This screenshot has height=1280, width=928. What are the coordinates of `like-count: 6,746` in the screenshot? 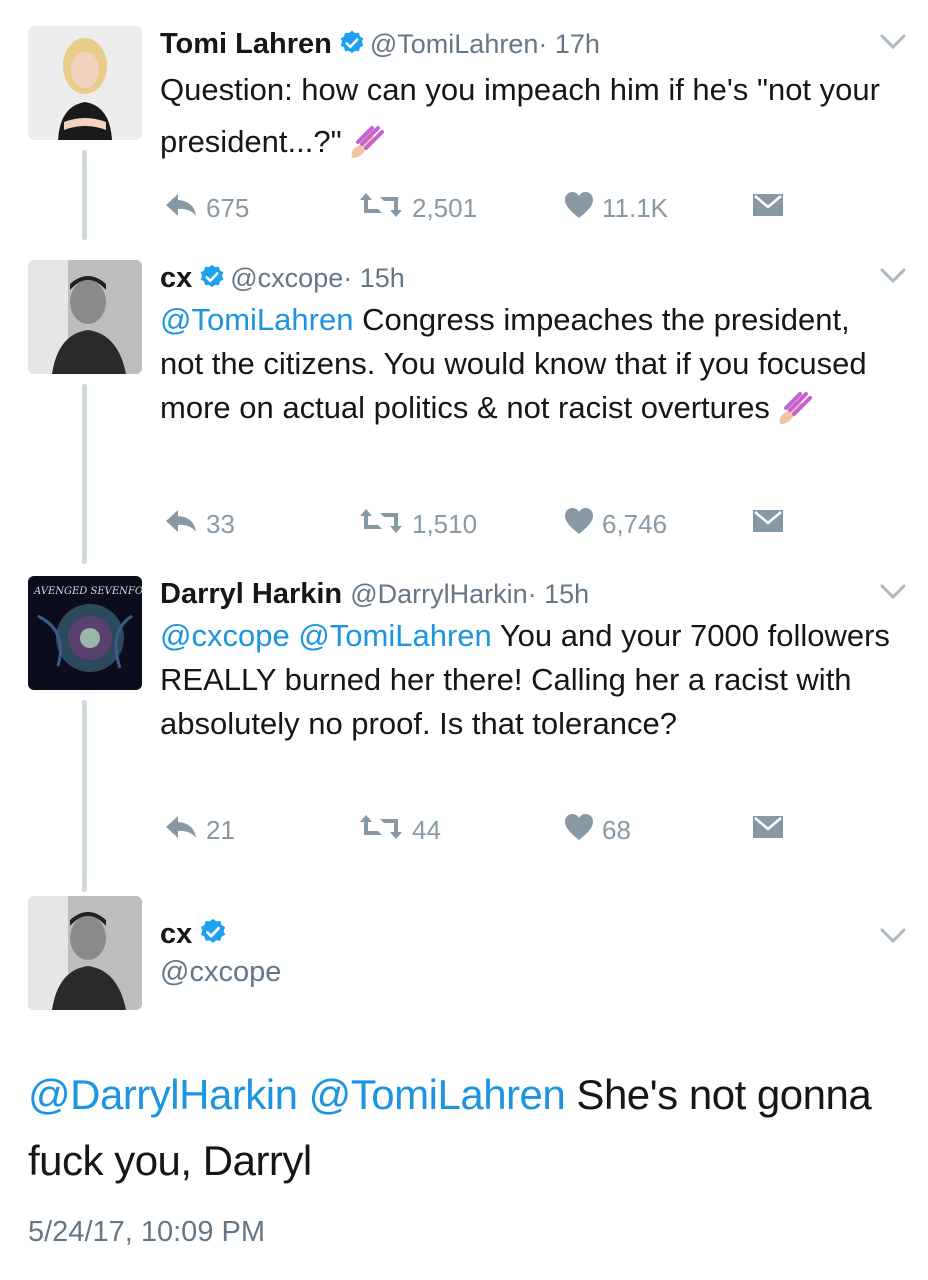 It's located at (635, 523).